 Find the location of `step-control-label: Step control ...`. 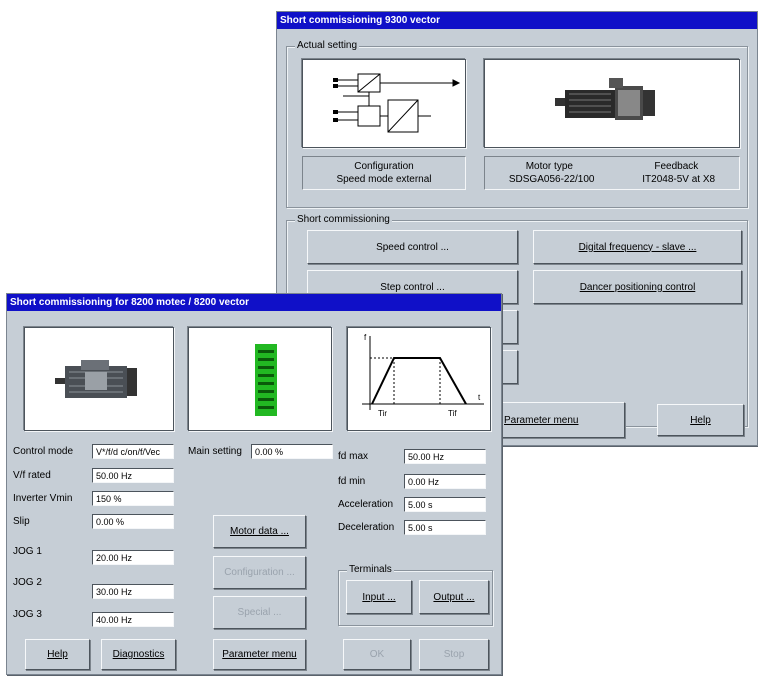

step-control-label: Step control ... is located at coordinates (412, 287).